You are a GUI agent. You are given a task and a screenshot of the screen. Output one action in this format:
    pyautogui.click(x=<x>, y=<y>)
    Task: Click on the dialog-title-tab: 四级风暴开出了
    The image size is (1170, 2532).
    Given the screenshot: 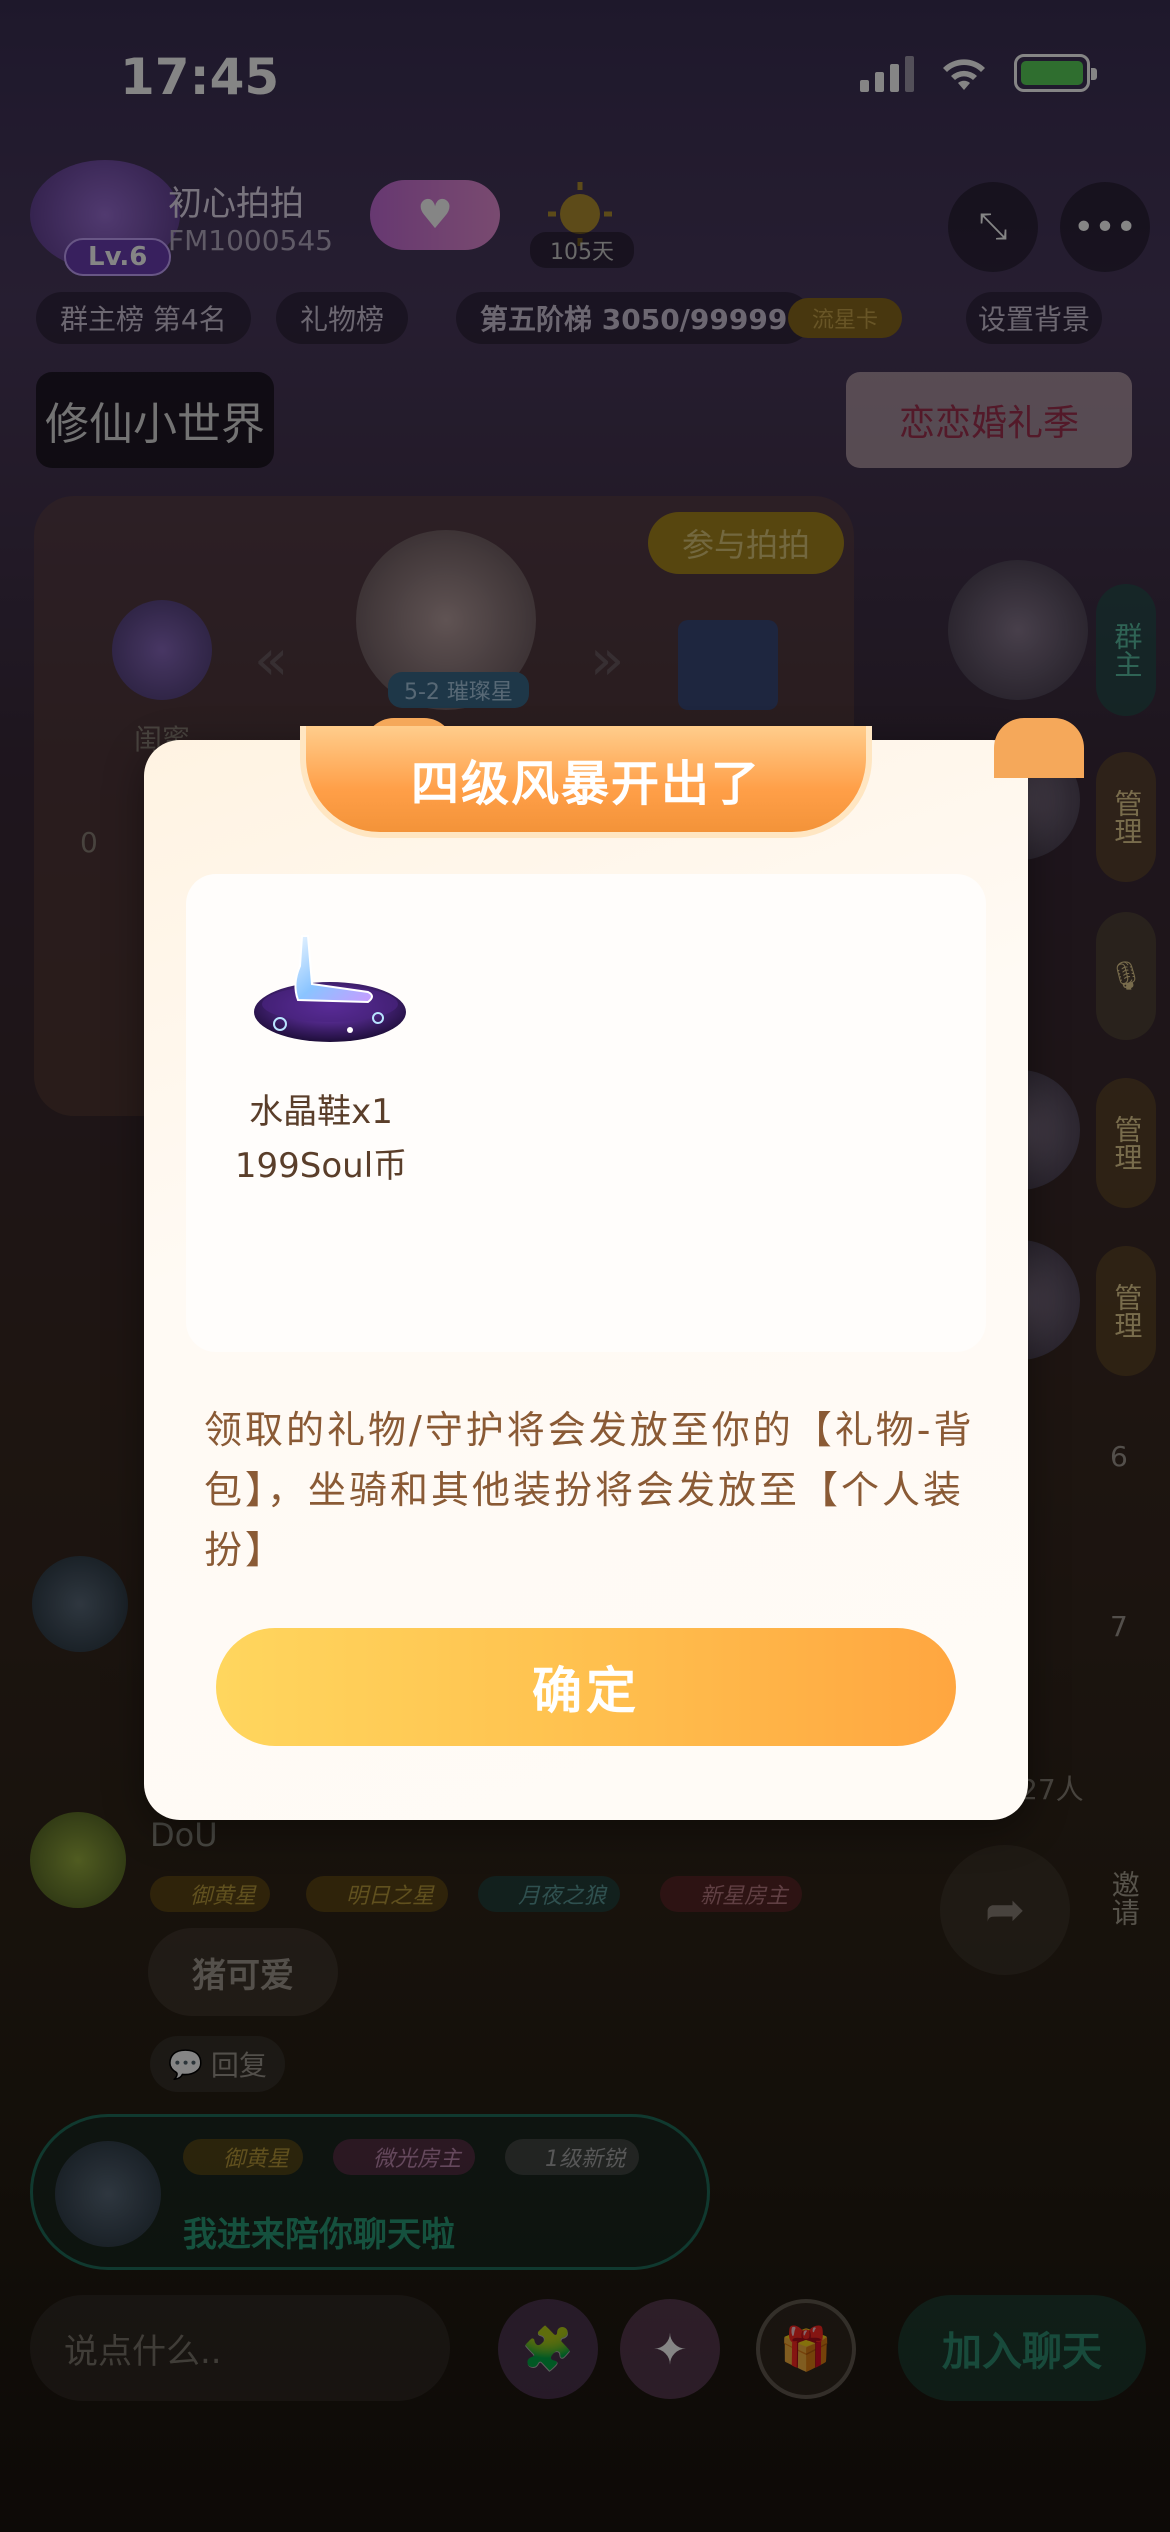 What is the action you would take?
    pyautogui.click(x=586, y=782)
    